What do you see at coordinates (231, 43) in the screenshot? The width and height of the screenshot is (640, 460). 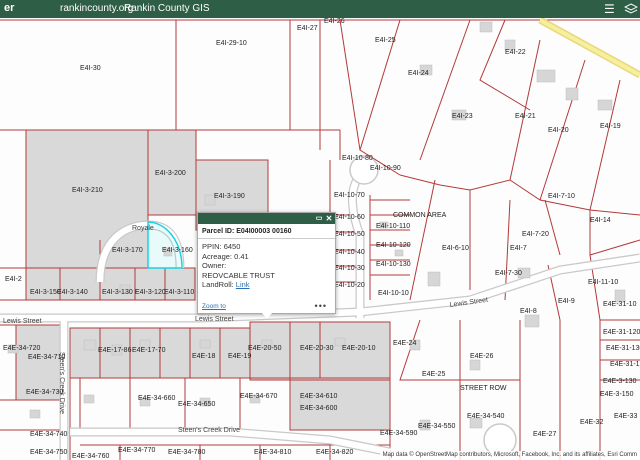 I see `parcel-label: E4I-29-10` at bounding box center [231, 43].